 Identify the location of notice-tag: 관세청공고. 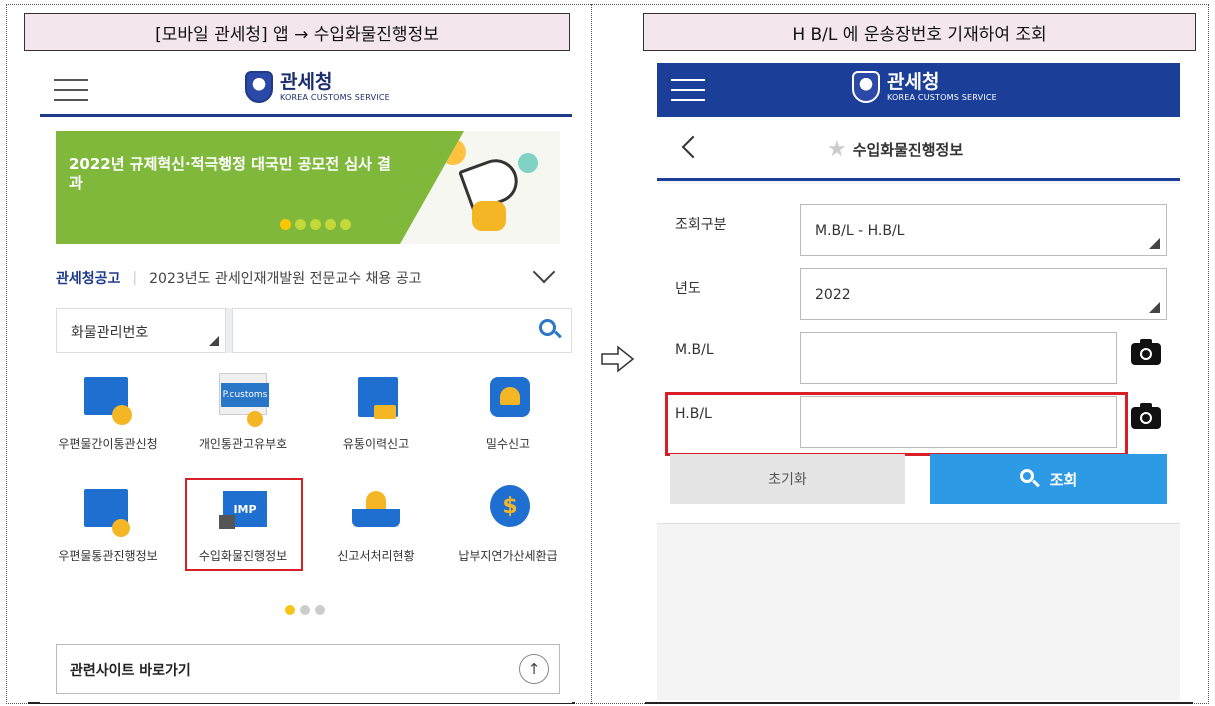
(88, 279).